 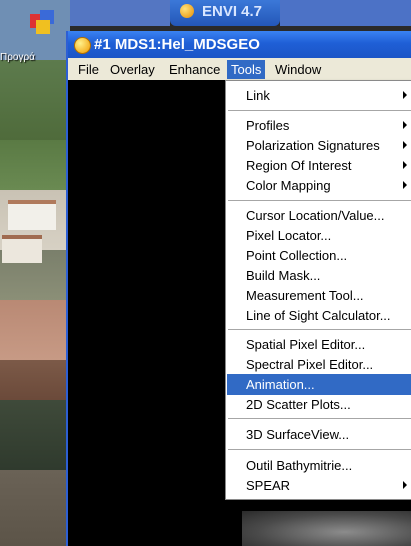 What do you see at coordinates (268, 485) in the screenshot?
I see `menu-item-label: SPEAR` at bounding box center [268, 485].